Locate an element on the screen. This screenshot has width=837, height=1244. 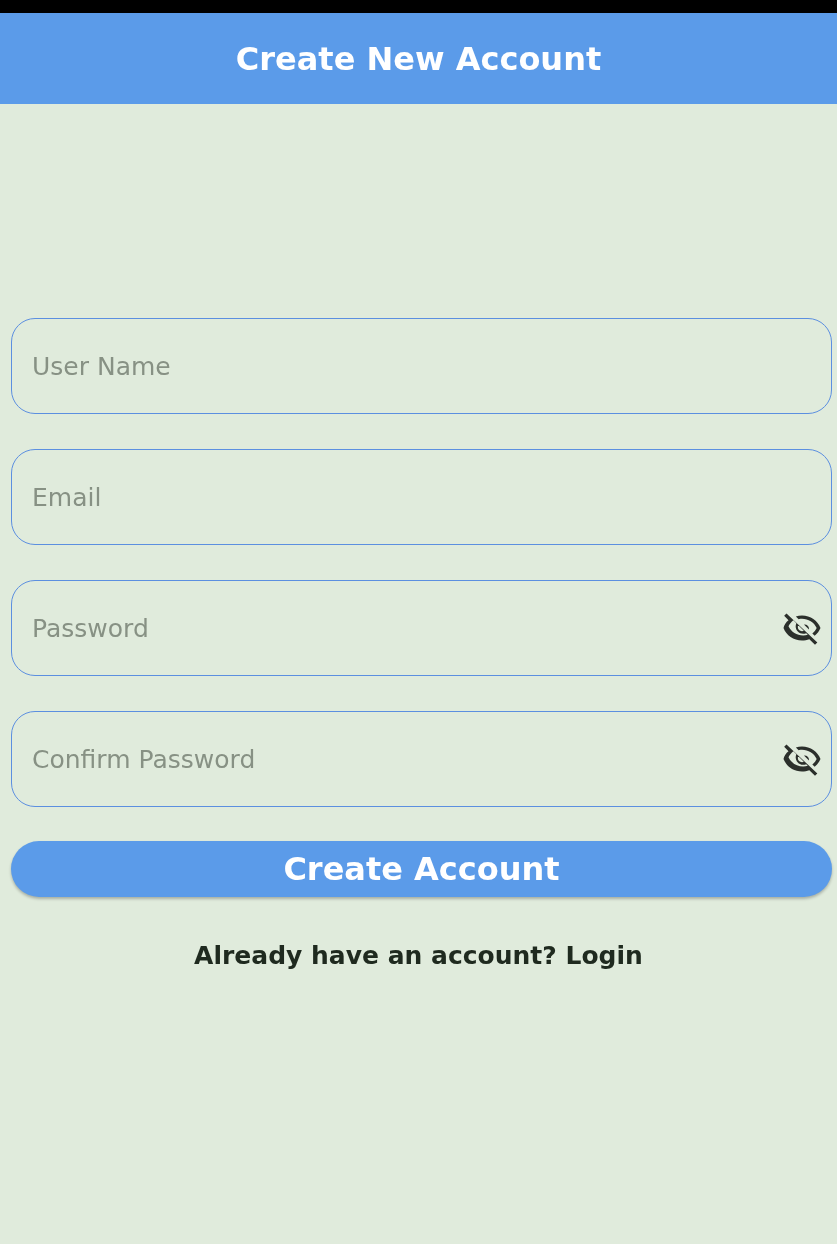
input-field: User Name is located at coordinates (421, 366).